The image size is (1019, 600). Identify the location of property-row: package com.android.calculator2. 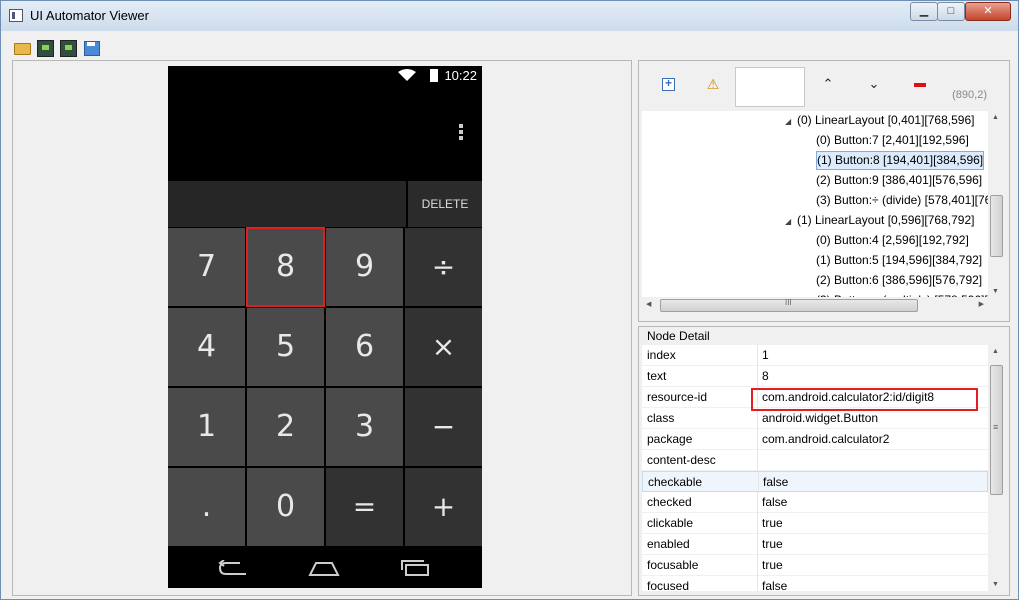
(815, 439).